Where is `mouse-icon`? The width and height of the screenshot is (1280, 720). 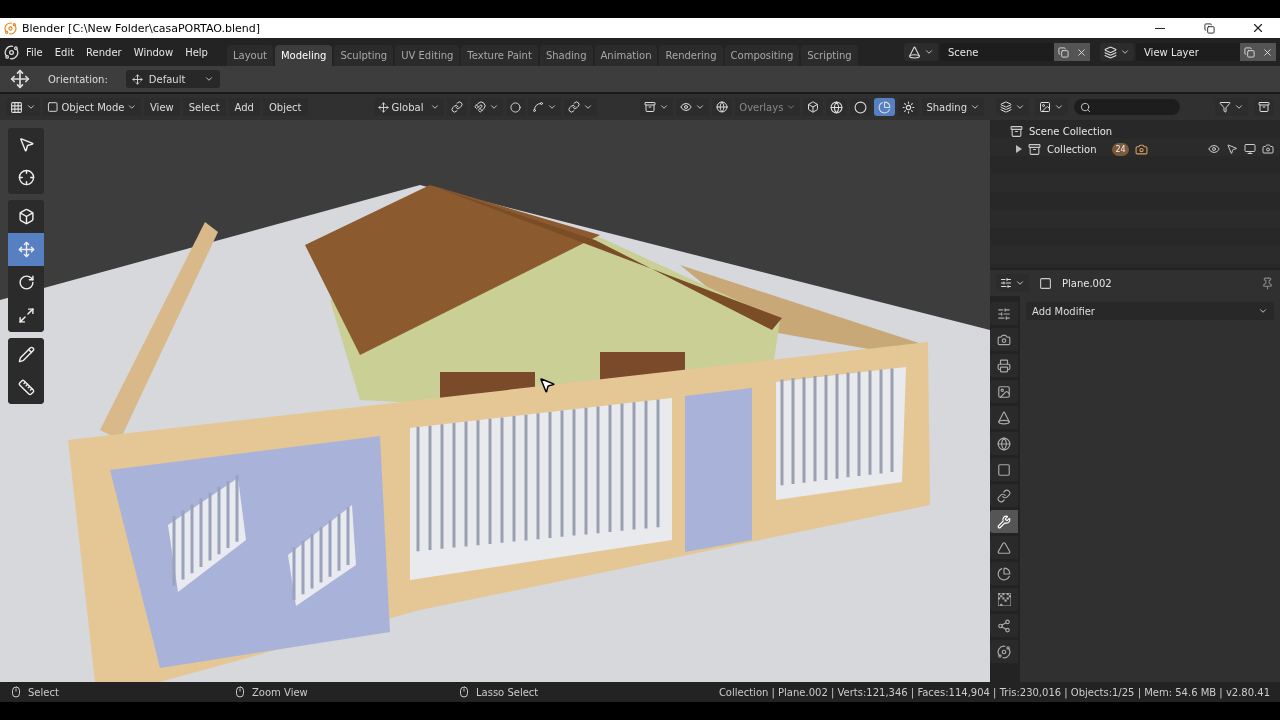
mouse-icon is located at coordinates (240, 692).